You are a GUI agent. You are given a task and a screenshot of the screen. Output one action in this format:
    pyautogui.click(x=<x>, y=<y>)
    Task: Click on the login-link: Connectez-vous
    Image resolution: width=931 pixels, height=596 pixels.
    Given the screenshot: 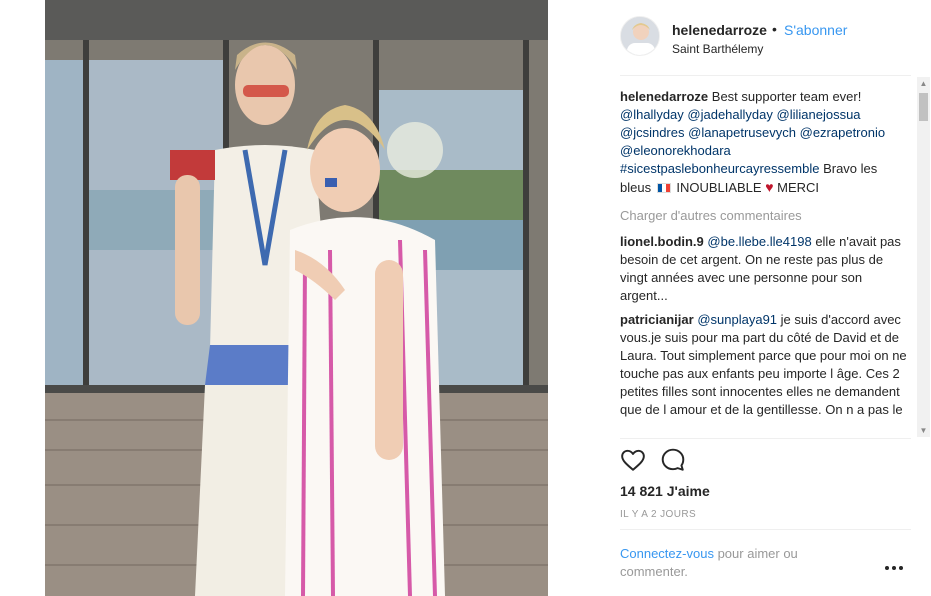 What is the action you would take?
    pyautogui.click(x=667, y=553)
    